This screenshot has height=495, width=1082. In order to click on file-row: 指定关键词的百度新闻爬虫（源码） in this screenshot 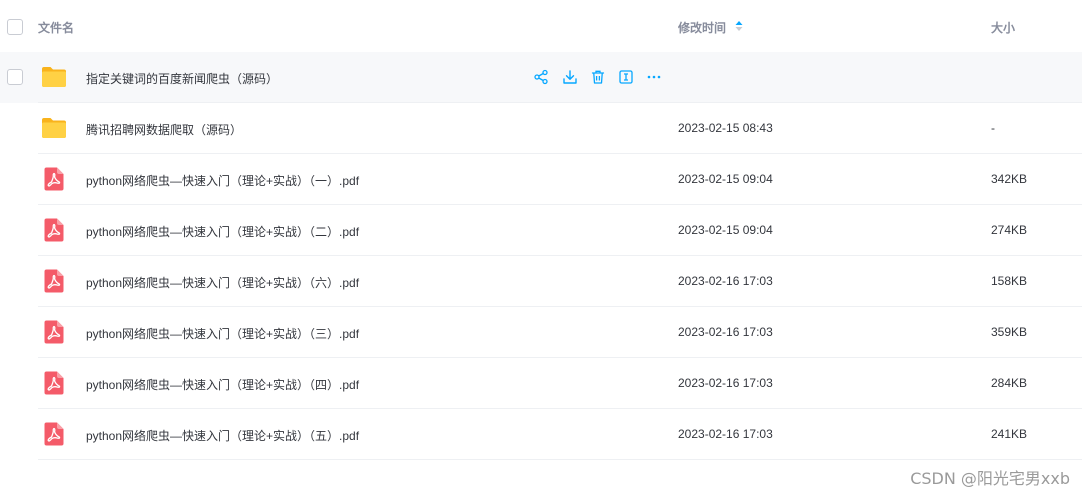, I will do `click(541, 77)`.